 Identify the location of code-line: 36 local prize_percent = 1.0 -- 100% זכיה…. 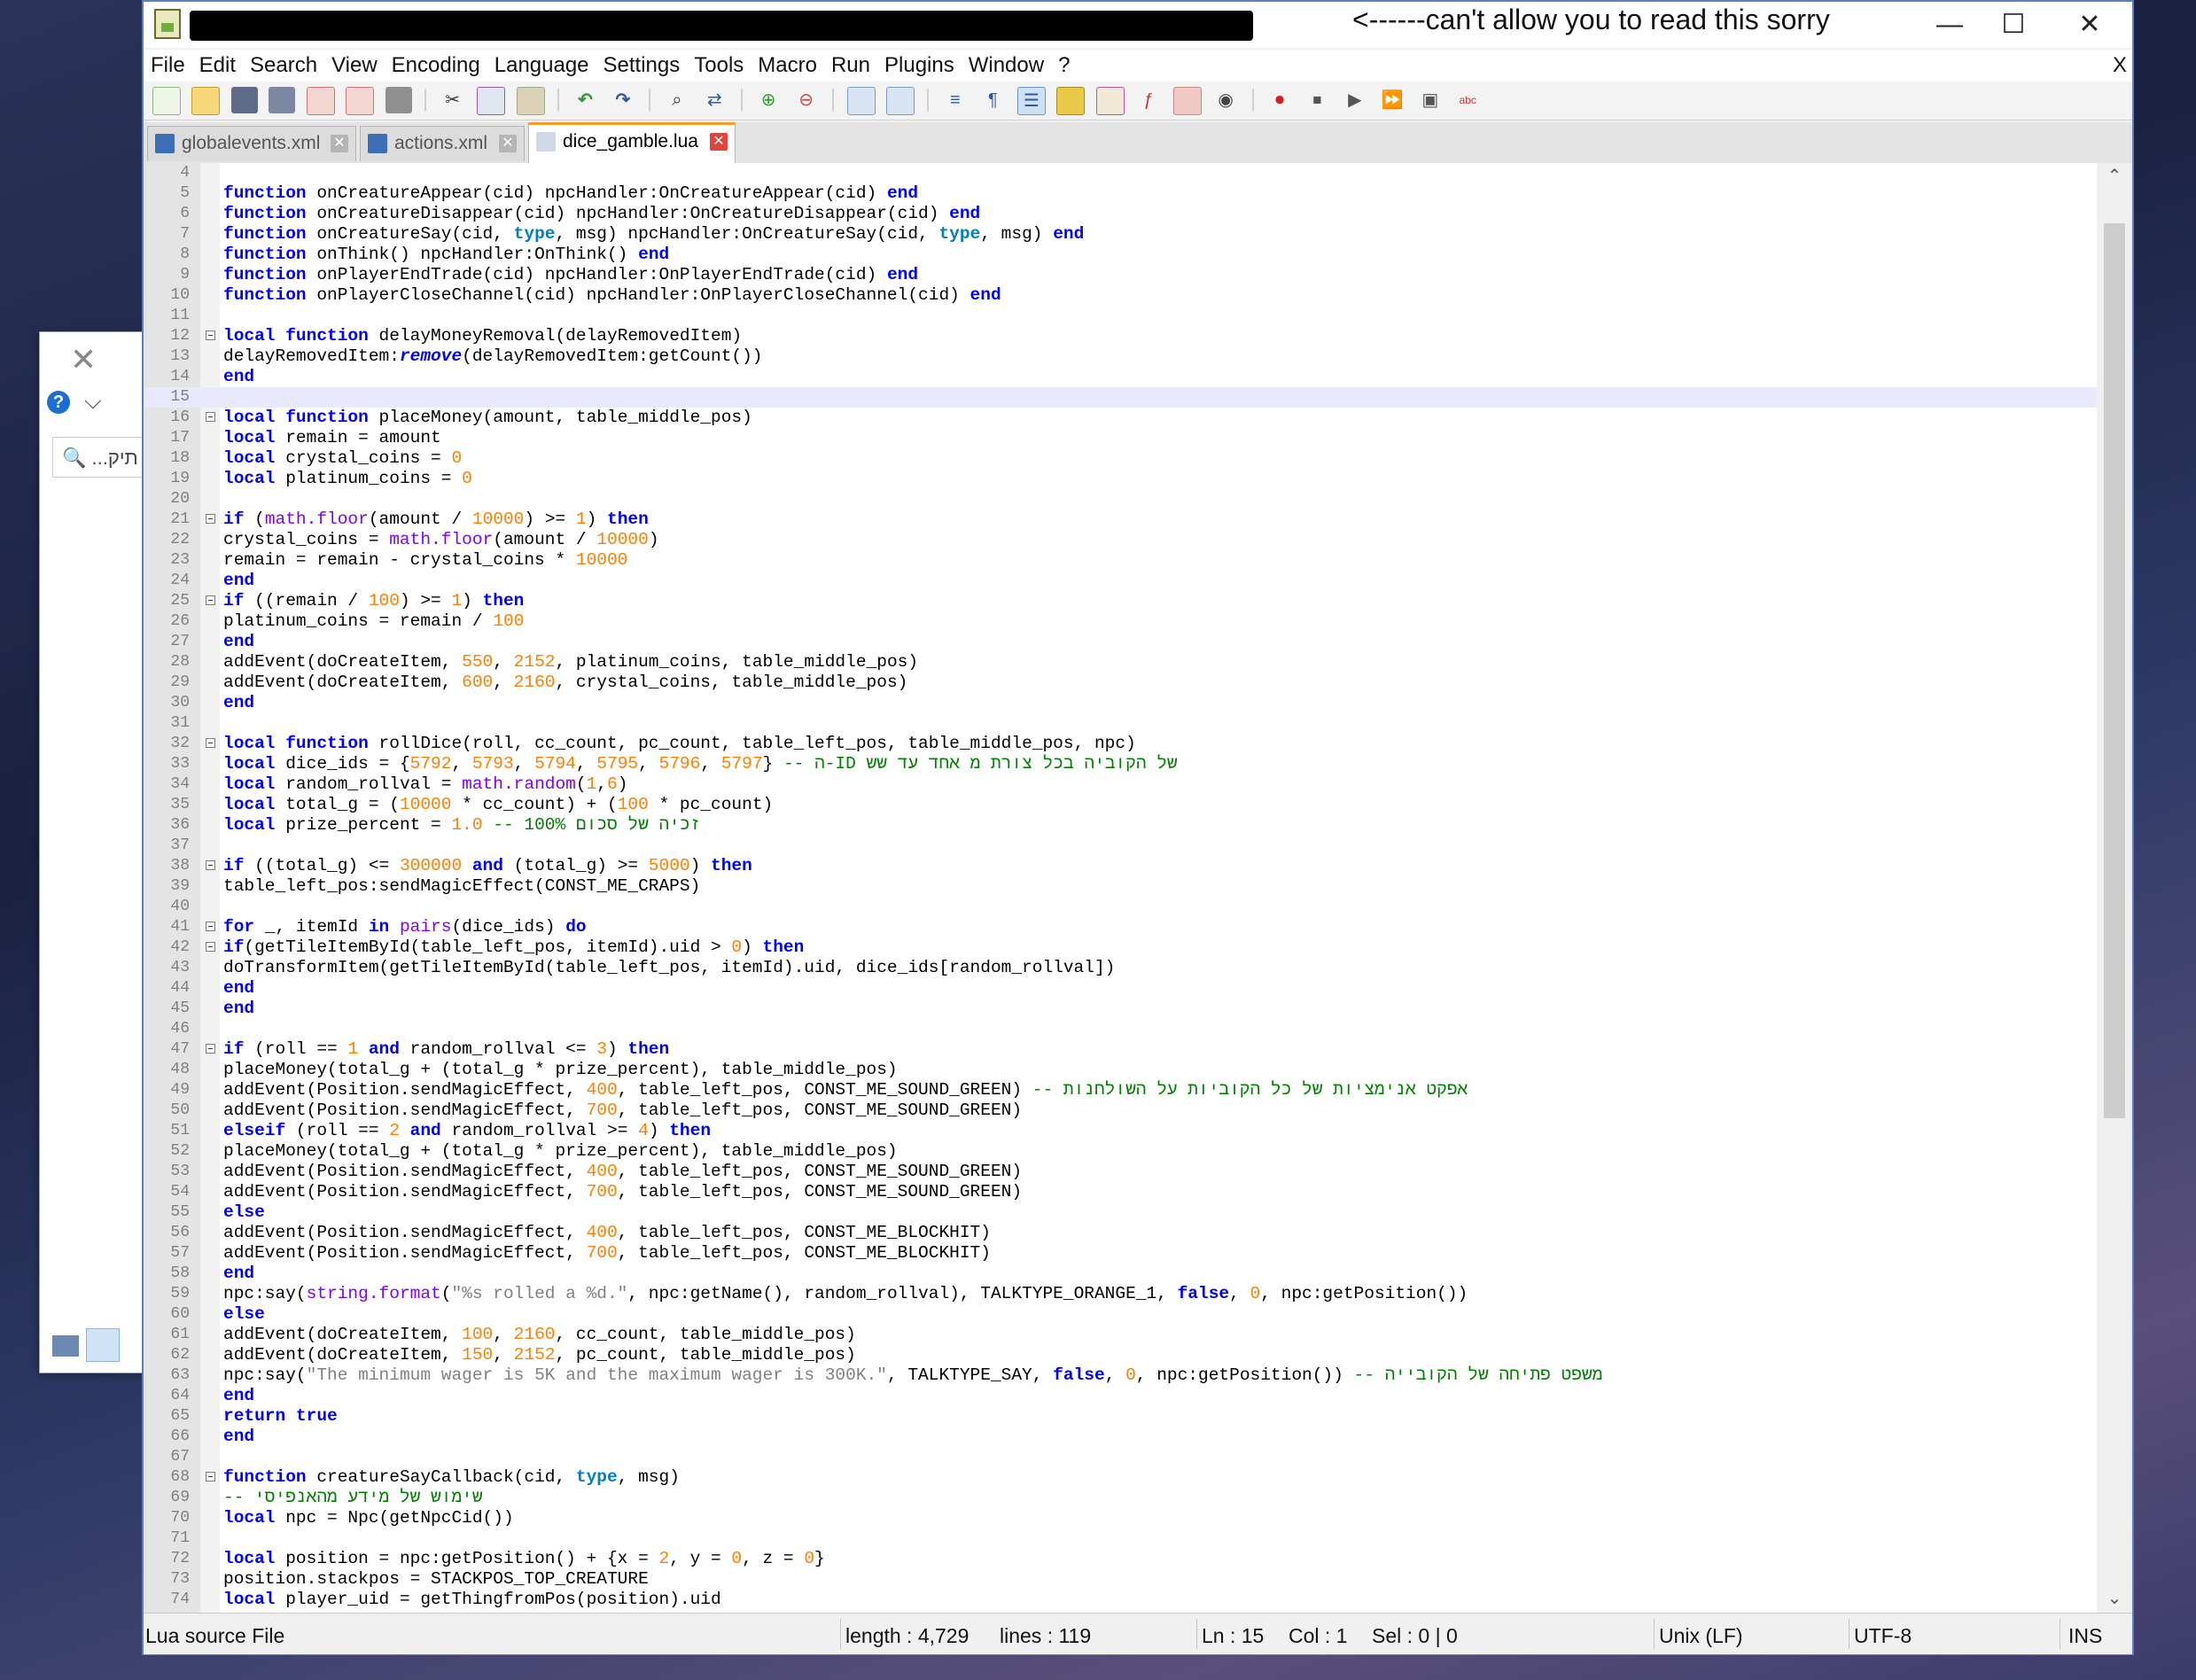
(1120, 825).